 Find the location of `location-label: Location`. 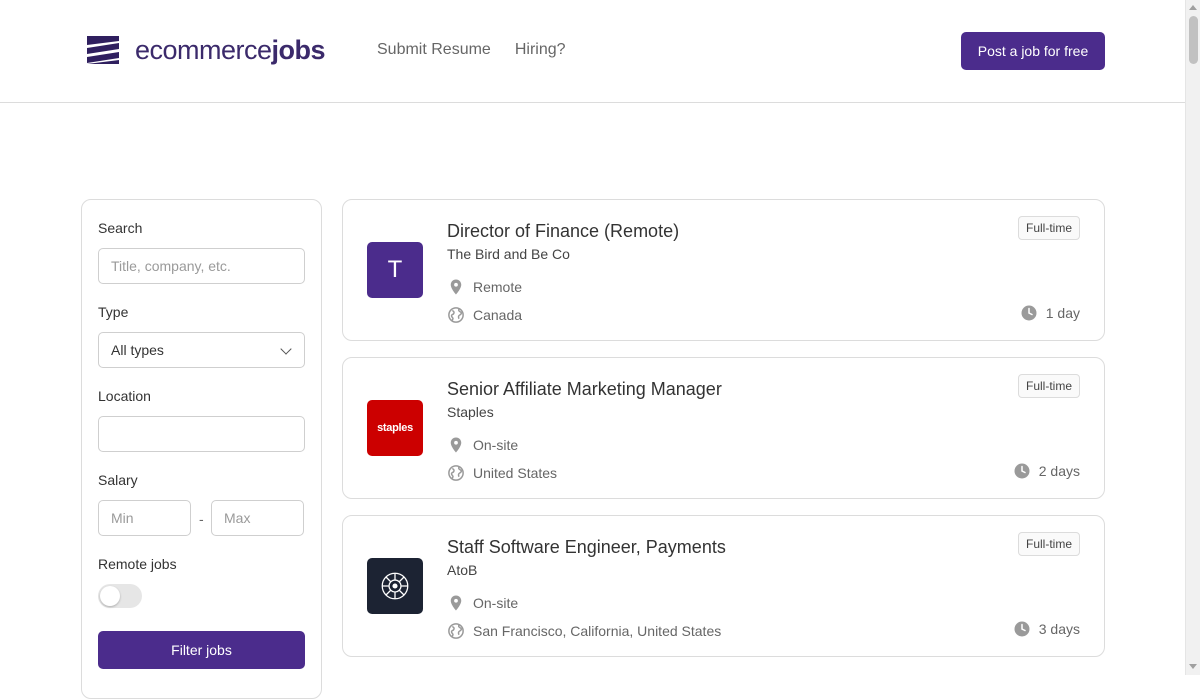

location-label: Location is located at coordinates (124, 396).